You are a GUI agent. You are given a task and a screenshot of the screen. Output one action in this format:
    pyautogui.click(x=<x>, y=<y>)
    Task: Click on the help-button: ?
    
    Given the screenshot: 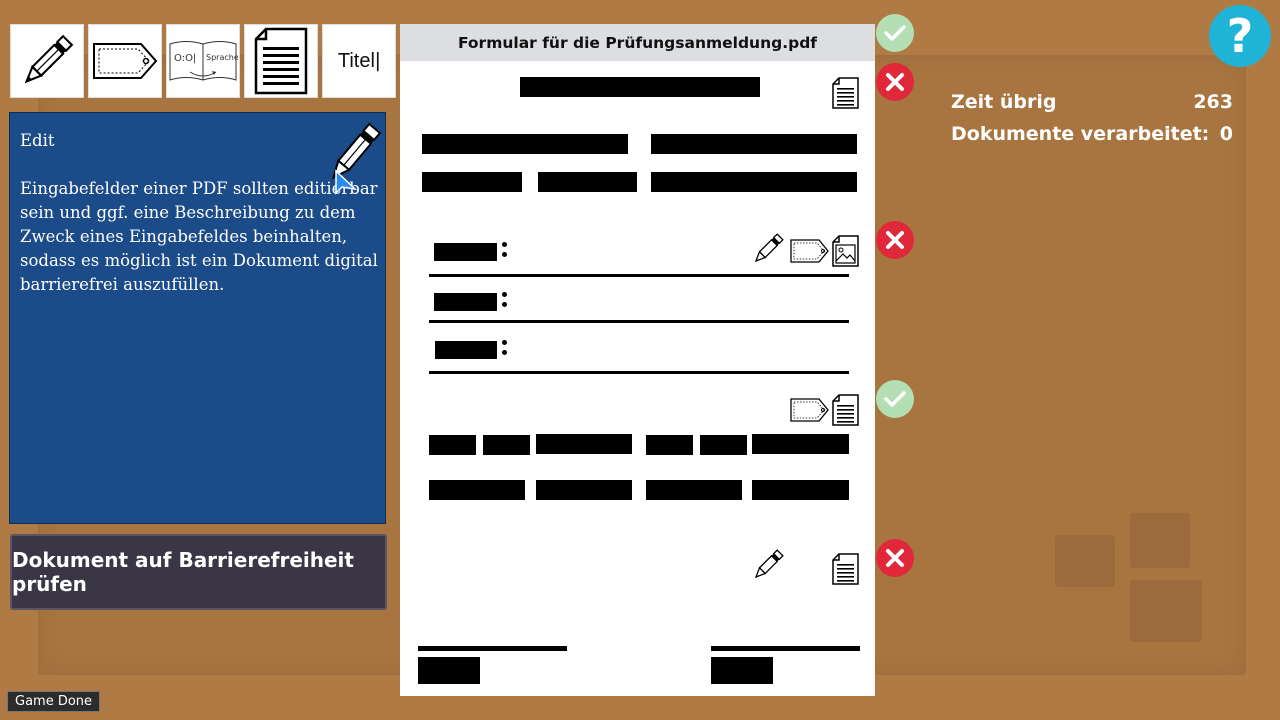 What is the action you would take?
    pyautogui.click(x=1240, y=36)
    